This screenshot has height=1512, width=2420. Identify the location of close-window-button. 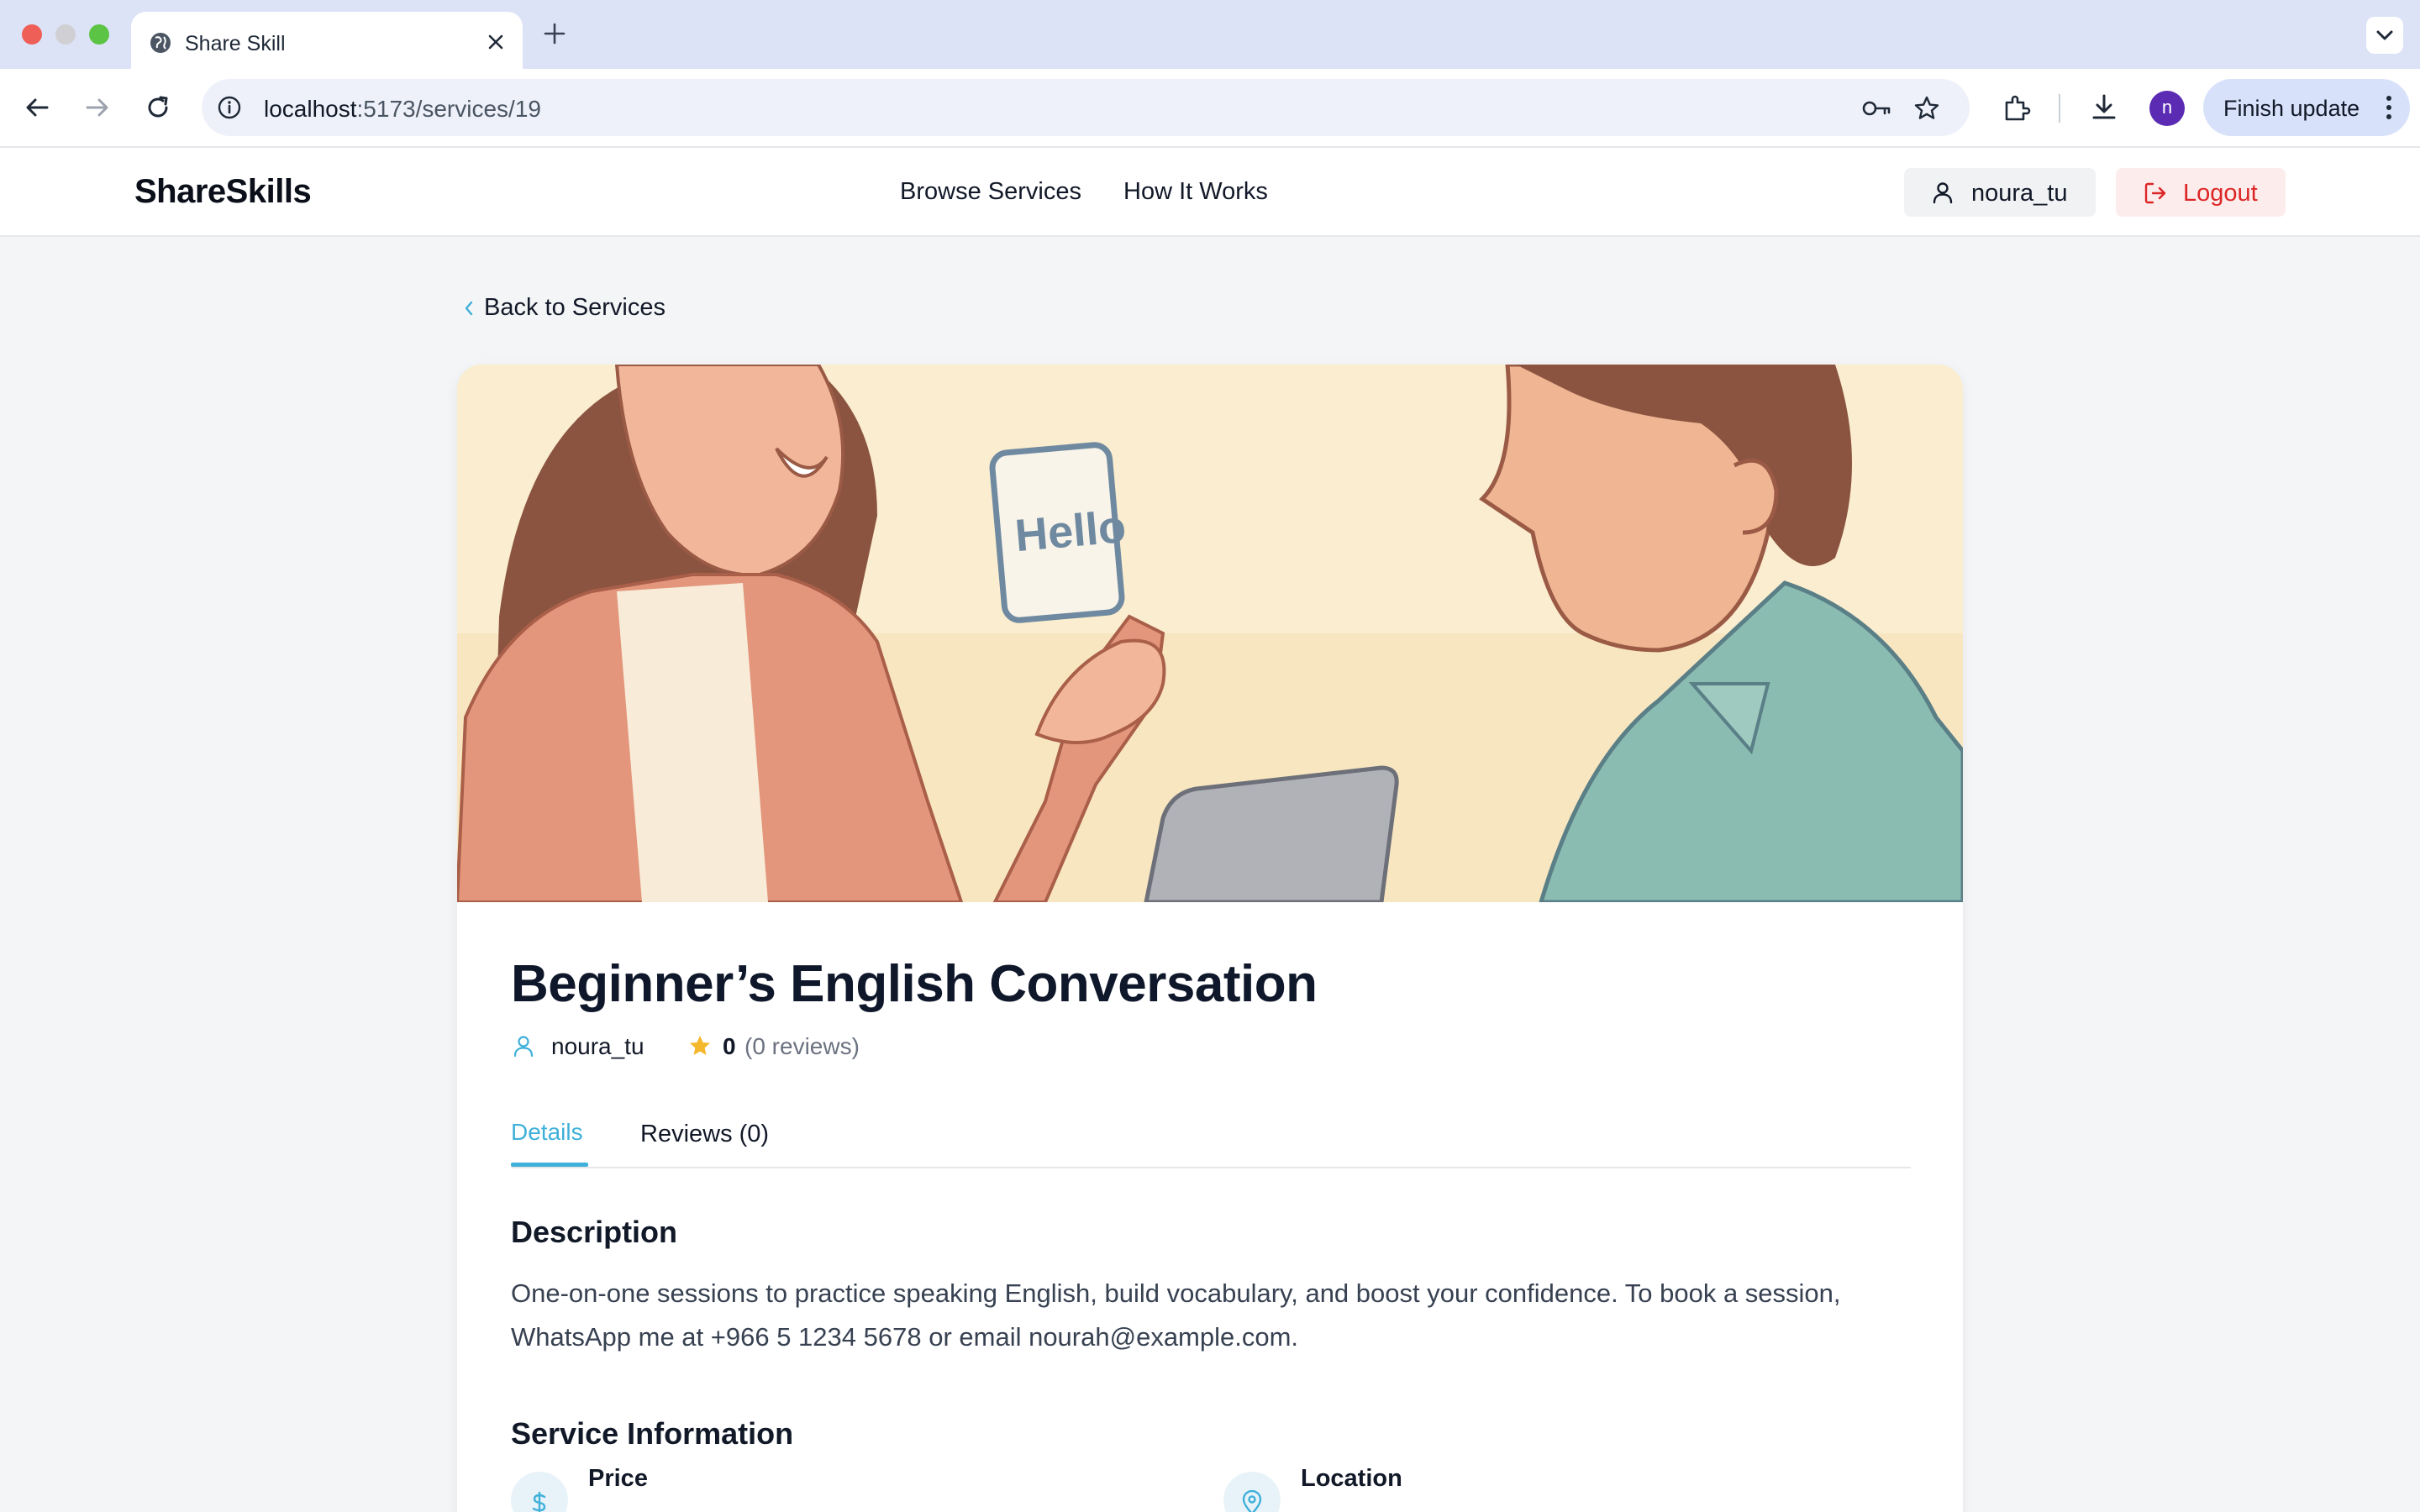
(32, 34).